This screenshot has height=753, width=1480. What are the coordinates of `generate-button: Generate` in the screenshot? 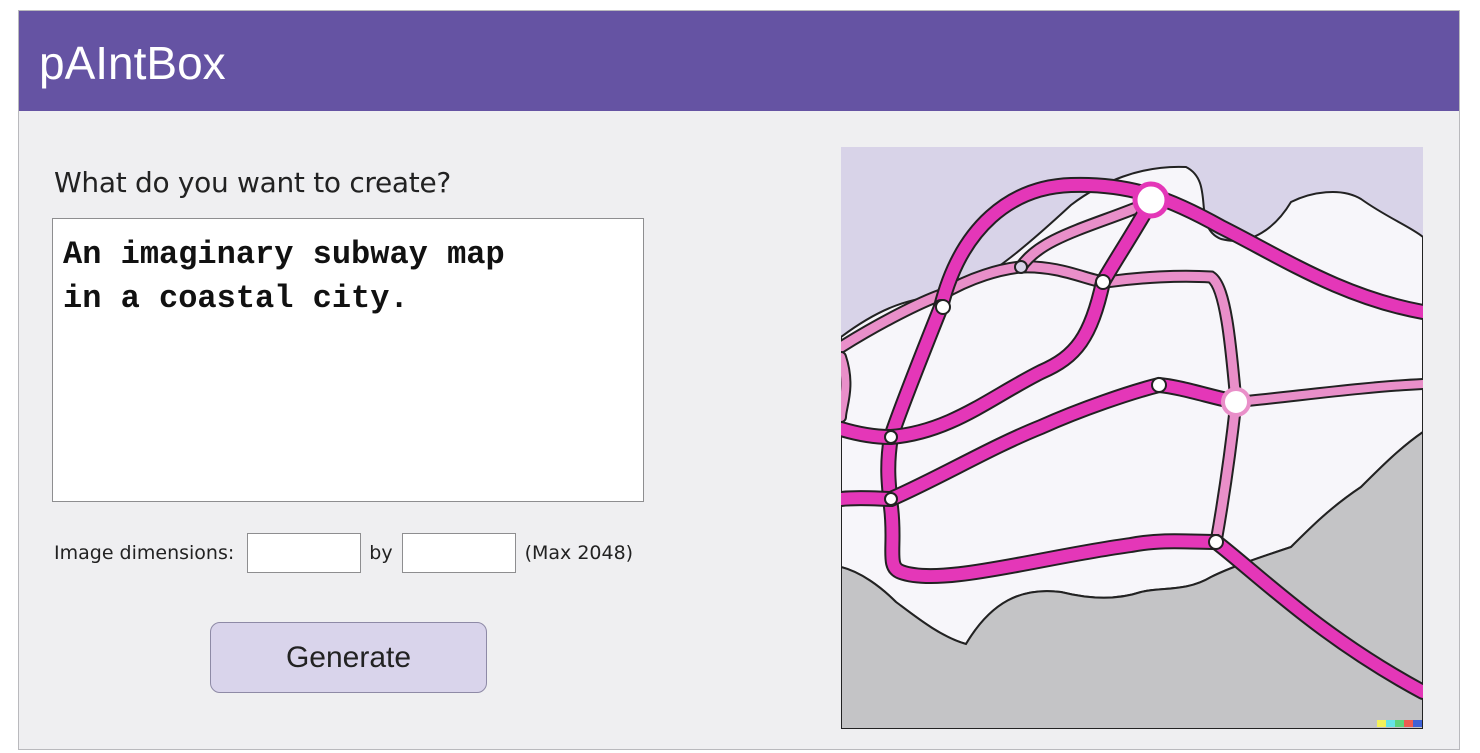 It's located at (348, 657).